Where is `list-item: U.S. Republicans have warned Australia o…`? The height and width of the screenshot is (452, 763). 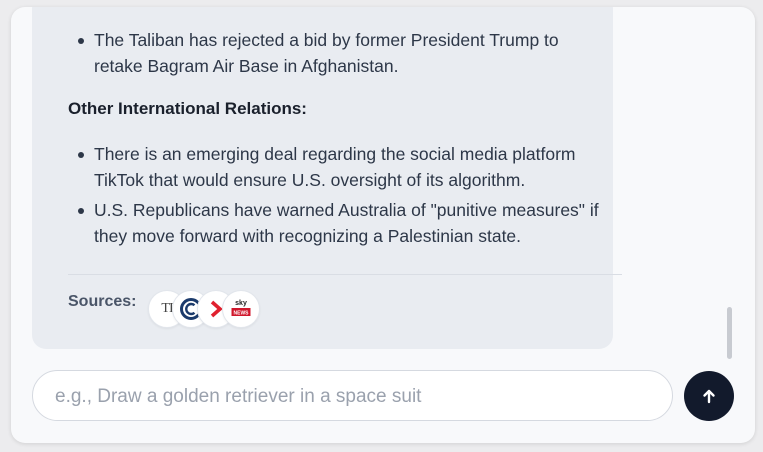 list-item: U.S. Republicans have warned Australia o… is located at coordinates (322, 223).